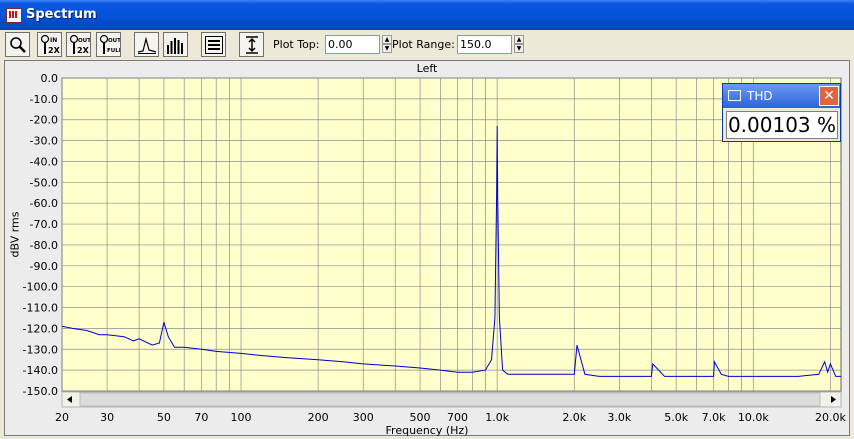  I want to click on y-tick-label: -10.0, so click(44, 99).